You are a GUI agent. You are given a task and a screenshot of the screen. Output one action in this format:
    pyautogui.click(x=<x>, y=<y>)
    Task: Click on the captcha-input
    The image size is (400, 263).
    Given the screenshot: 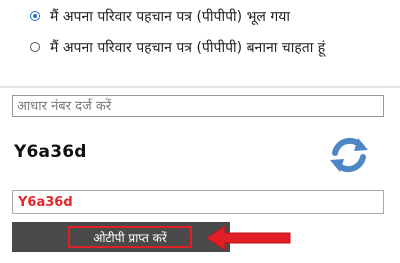 What is the action you would take?
    pyautogui.click(x=198, y=202)
    